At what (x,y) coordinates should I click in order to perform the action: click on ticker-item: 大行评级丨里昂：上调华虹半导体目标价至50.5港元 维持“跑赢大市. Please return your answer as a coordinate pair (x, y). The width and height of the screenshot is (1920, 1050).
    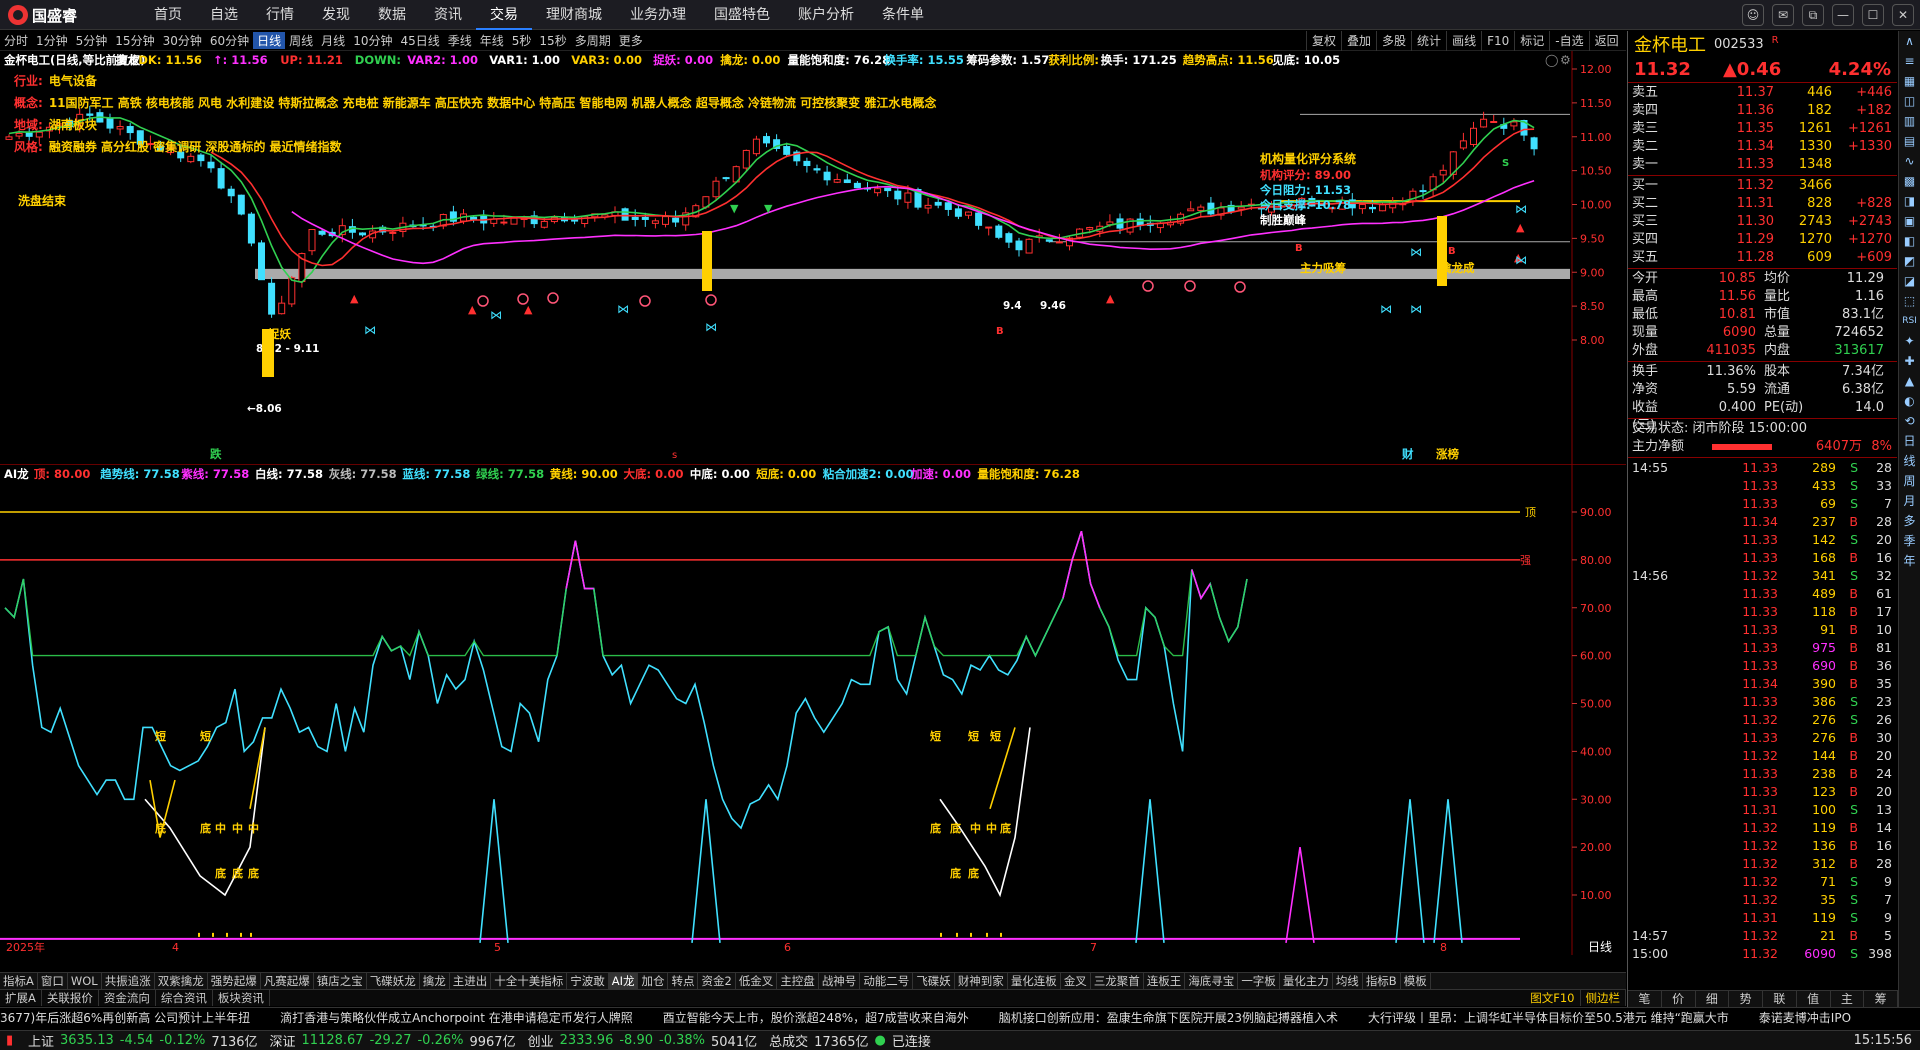
    Looking at the image, I should click on (1548, 1017).